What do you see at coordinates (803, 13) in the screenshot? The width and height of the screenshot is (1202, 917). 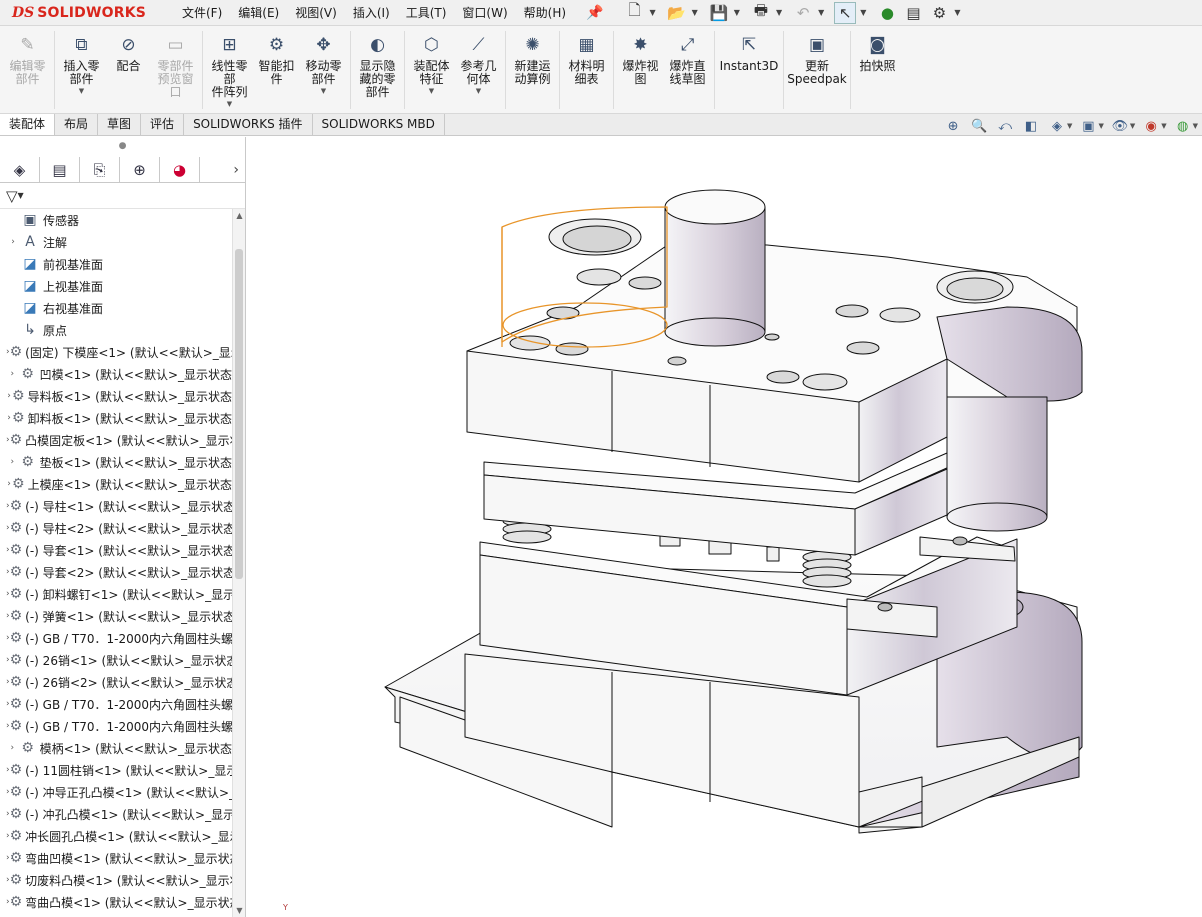 I see `undo-icon: ↶` at bounding box center [803, 13].